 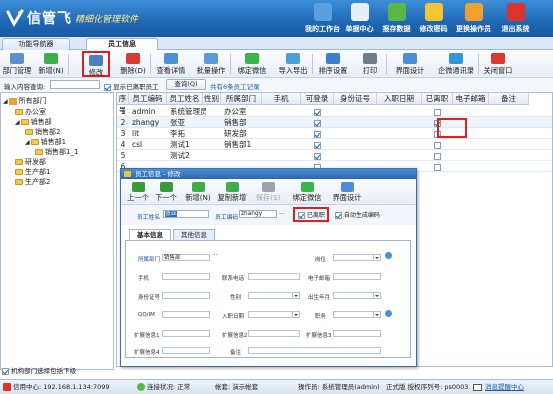 What do you see at coordinates (388, 313) in the screenshot?
I see `duty-info-icon` at bounding box center [388, 313].